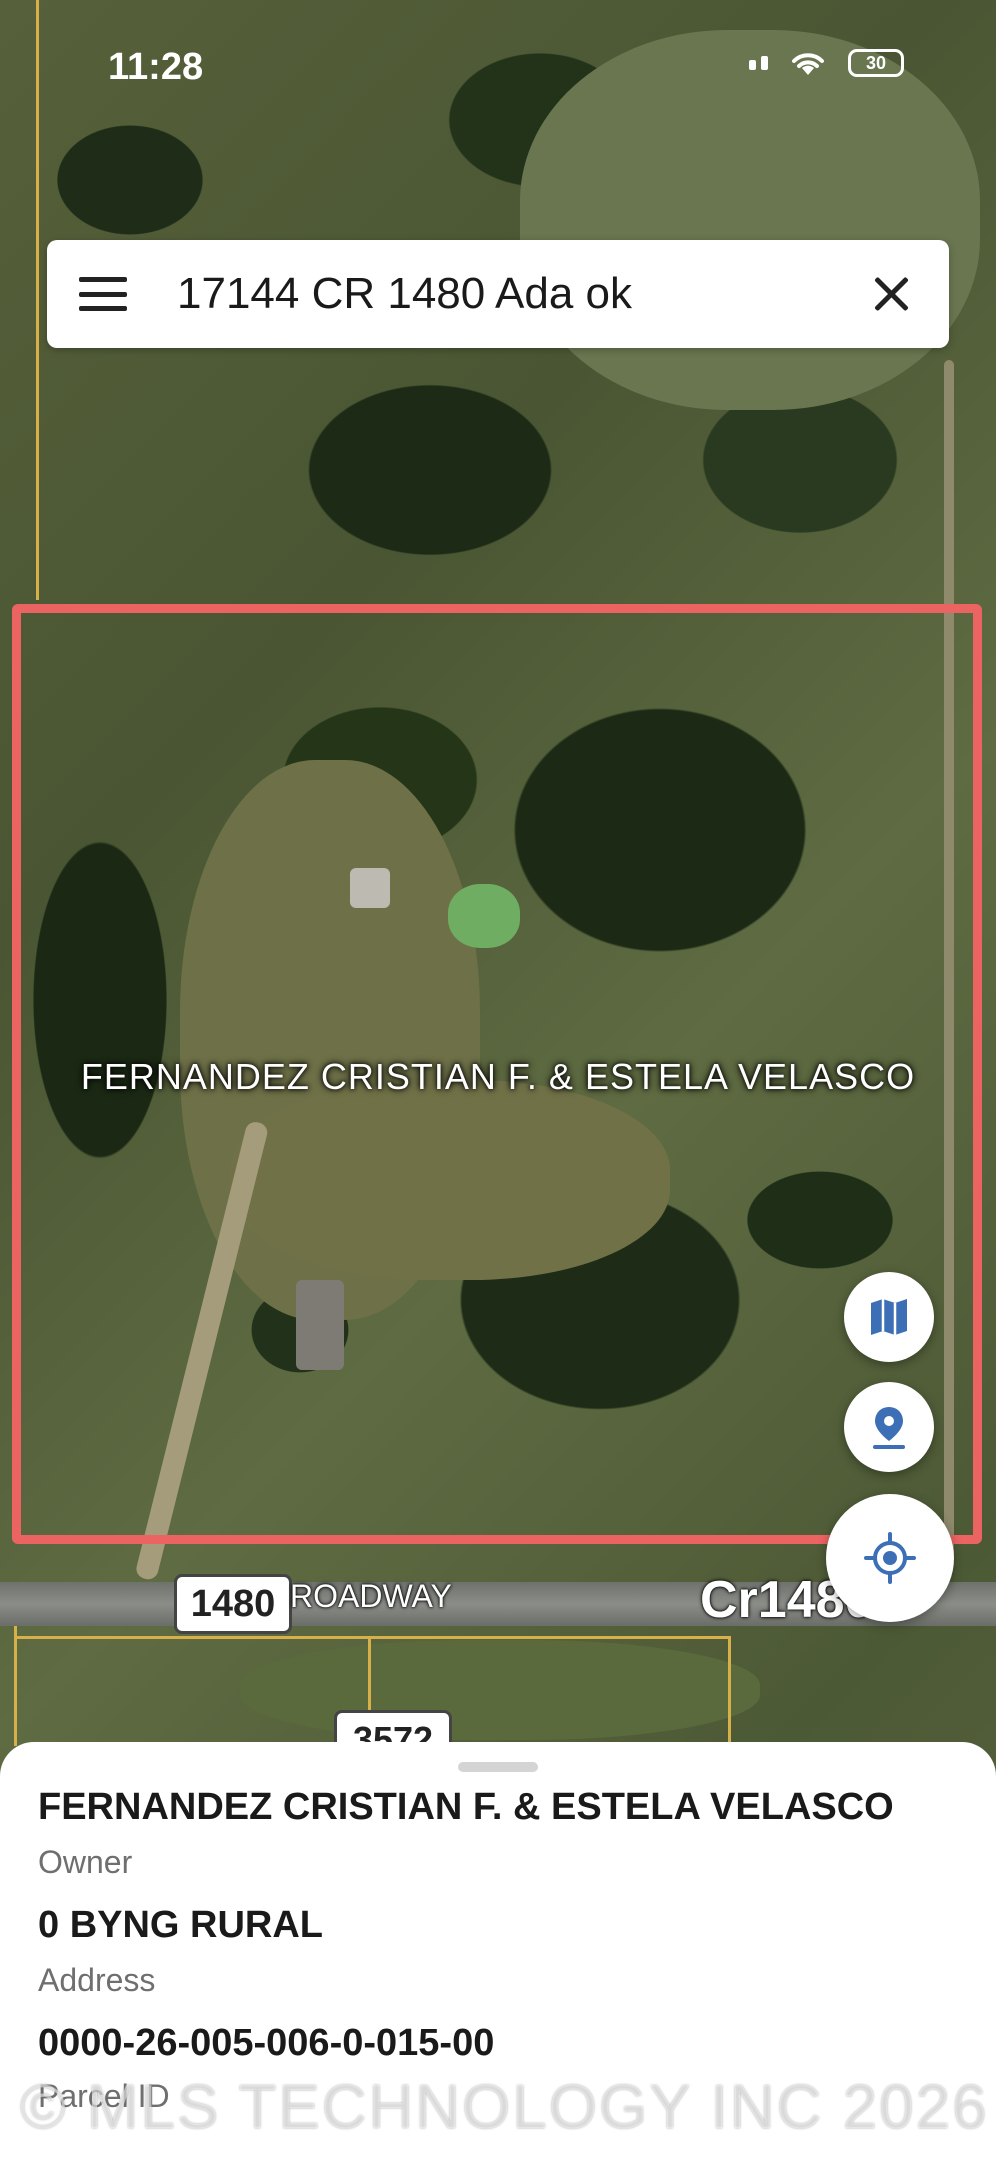  I want to click on map-layers-button, so click(889, 1317).